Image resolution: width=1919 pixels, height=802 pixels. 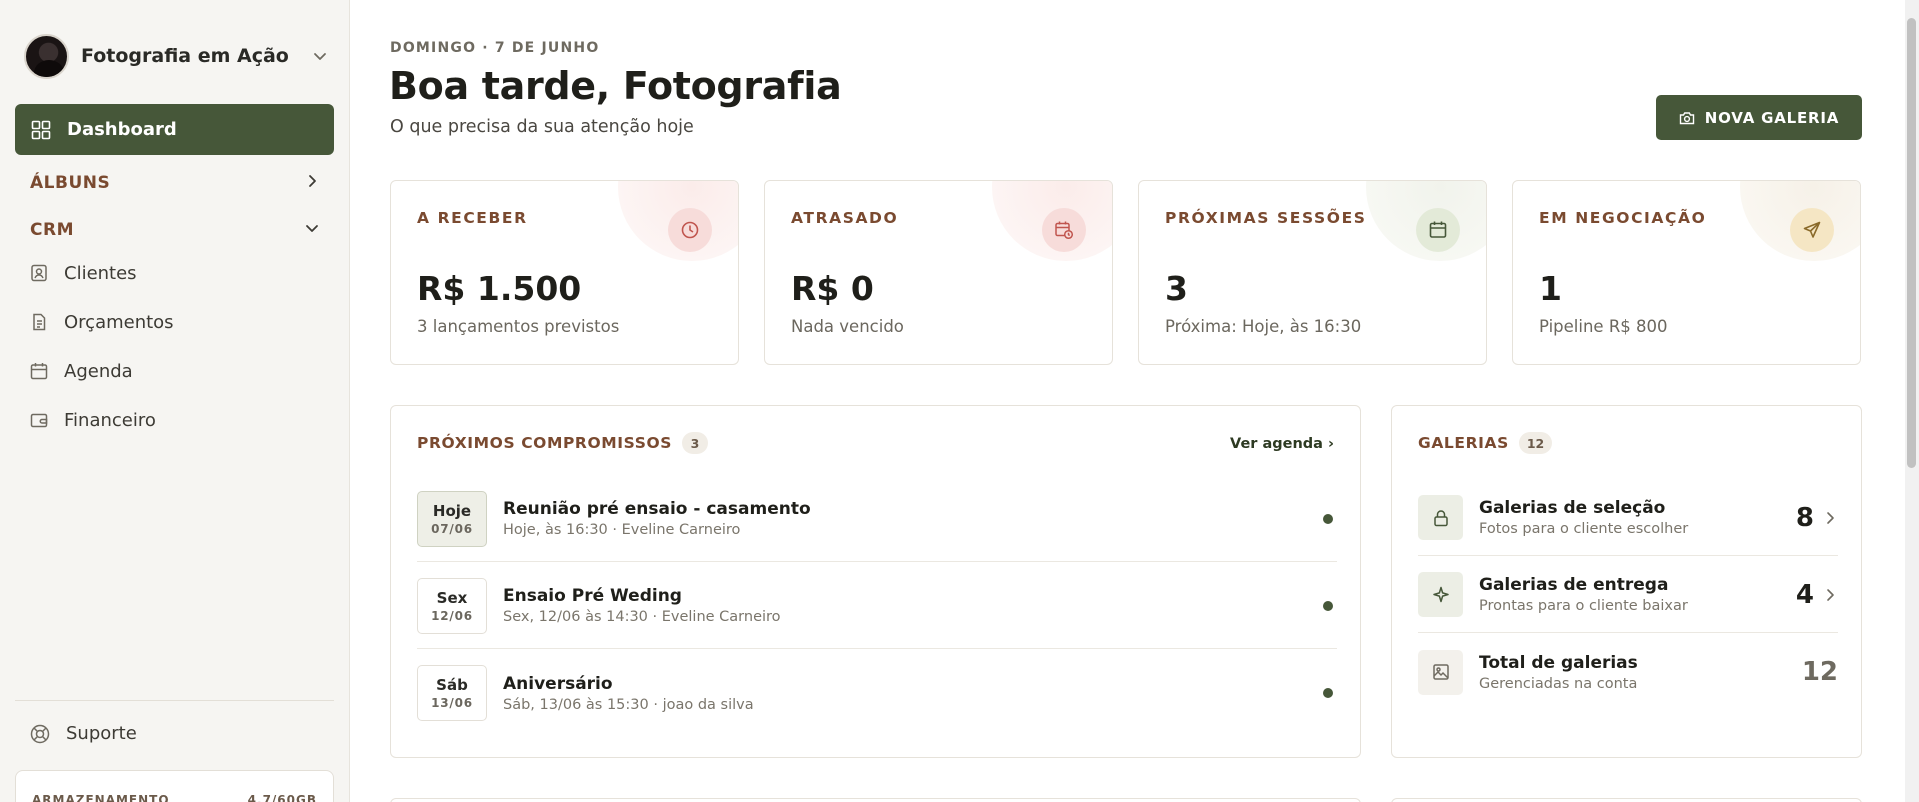 What do you see at coordinates (695, 443) in the screenshot?
I see `count-badge: 3` at bounding box center [695, 443].